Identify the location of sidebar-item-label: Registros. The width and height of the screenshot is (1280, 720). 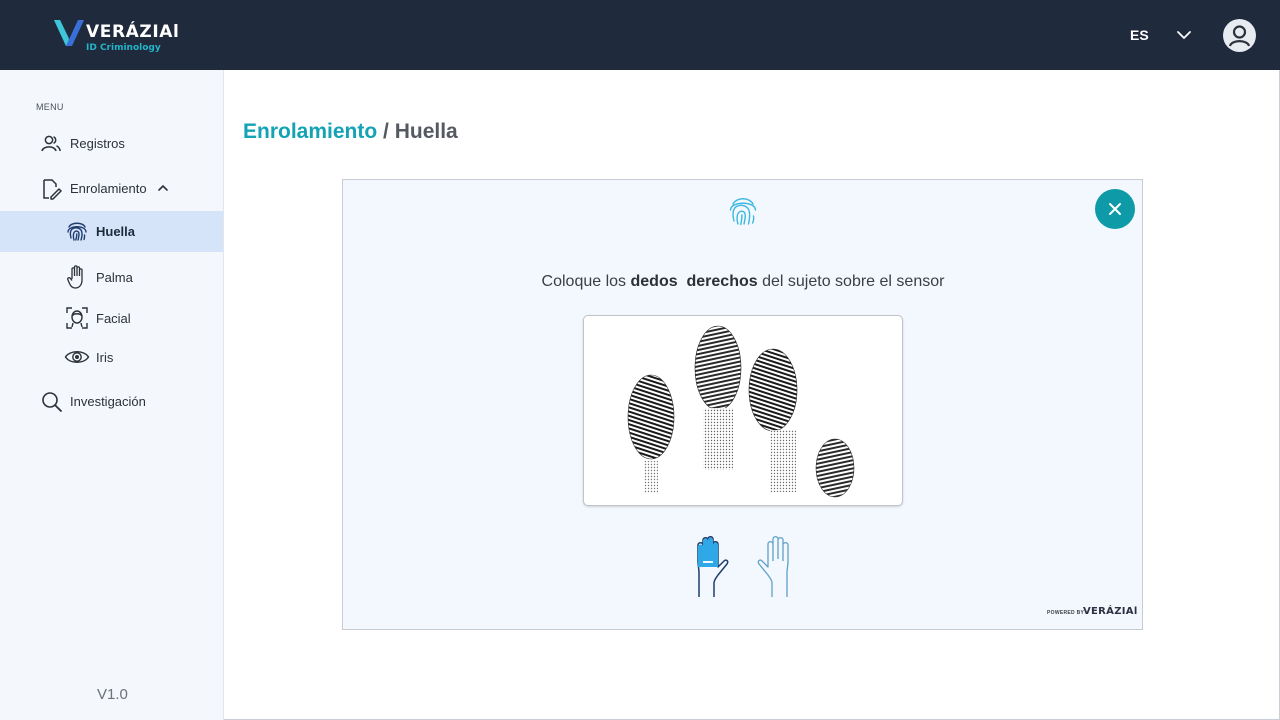
(97, 143).